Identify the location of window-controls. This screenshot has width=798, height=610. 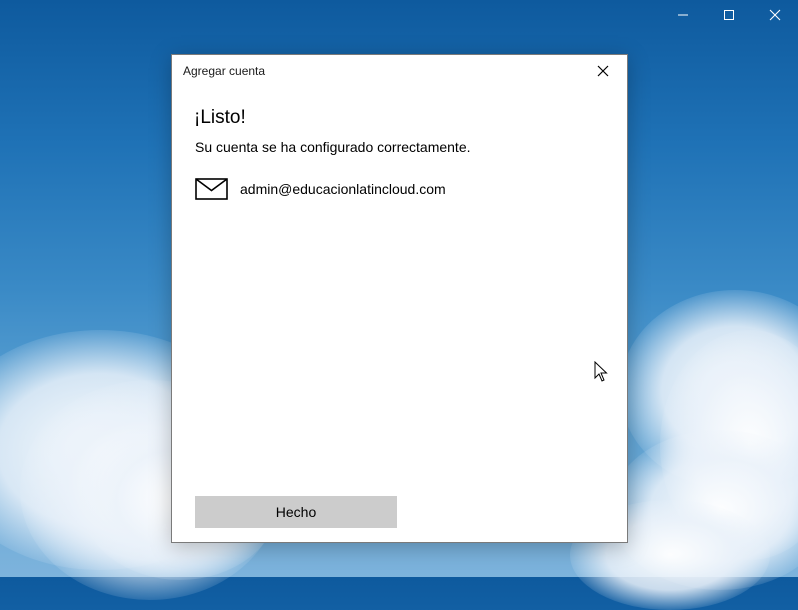
(729, 15).